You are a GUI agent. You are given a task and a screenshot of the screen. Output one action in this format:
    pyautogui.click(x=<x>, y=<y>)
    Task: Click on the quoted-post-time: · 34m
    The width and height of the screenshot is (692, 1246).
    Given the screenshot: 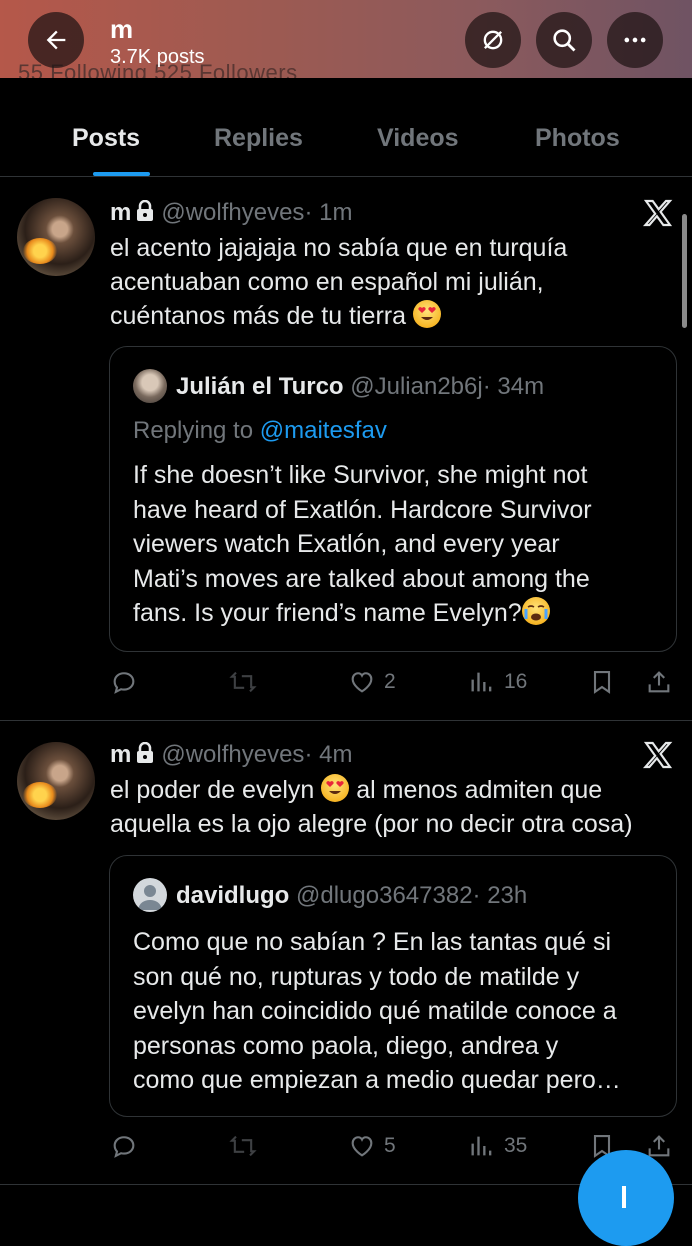 What is the action you would take?
    pyautogui.click(x=513, y=386)
    